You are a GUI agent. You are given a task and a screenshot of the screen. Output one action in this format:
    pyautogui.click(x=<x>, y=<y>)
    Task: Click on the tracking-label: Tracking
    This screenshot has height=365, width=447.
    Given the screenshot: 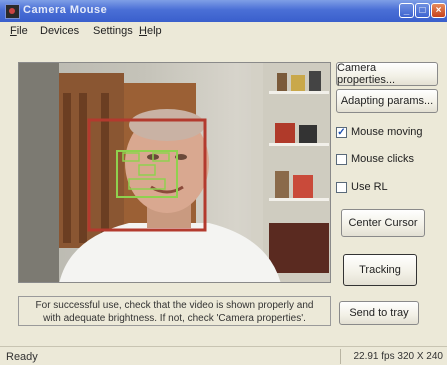 What is the action you would take?
    pyautogui.click(x=380, y=270)
    